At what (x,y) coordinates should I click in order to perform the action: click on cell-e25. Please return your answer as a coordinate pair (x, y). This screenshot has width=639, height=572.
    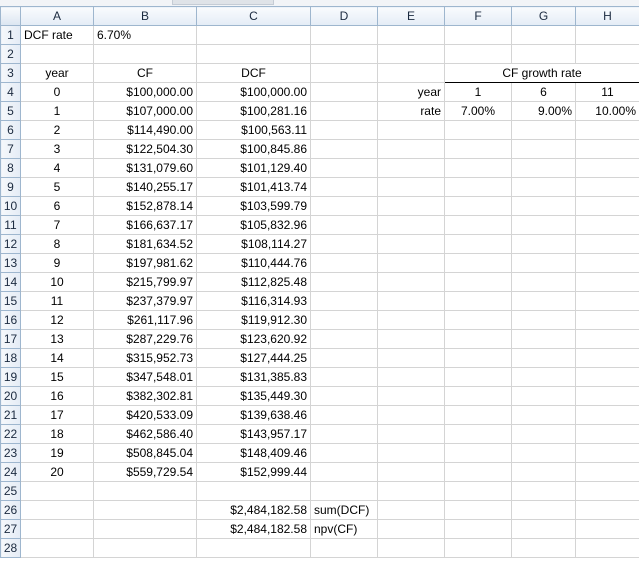
    Looking at the image, I should click on (411, 491).